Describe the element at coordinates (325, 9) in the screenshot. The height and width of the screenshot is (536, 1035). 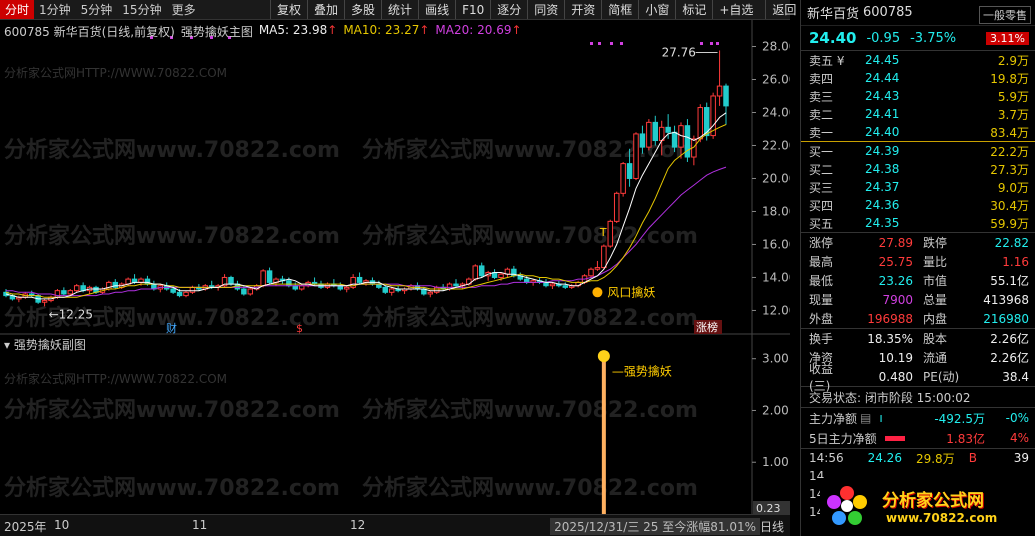
I see `toolbar-button-1: 叠加` at that location.